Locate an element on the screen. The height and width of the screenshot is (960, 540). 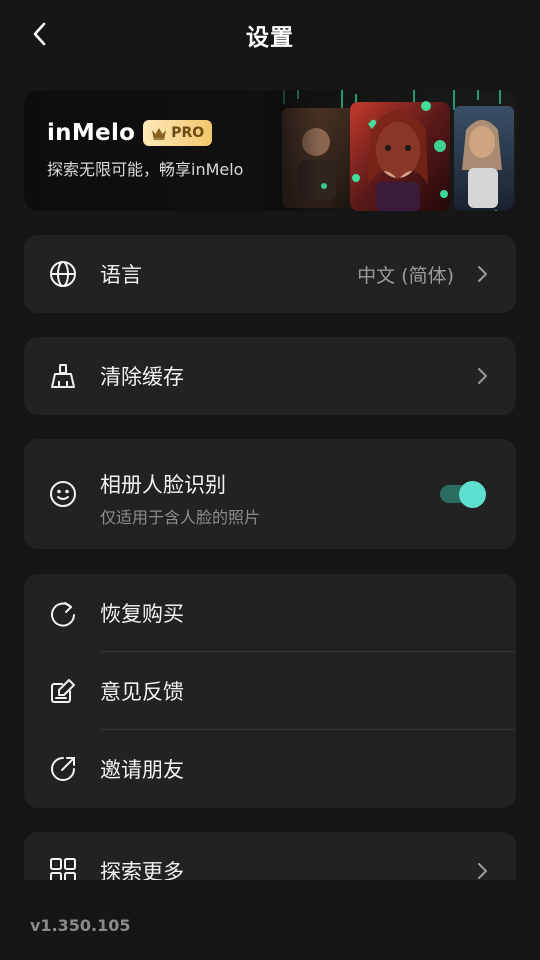
face-recognition-toggle is located at coordinates (463, 494).